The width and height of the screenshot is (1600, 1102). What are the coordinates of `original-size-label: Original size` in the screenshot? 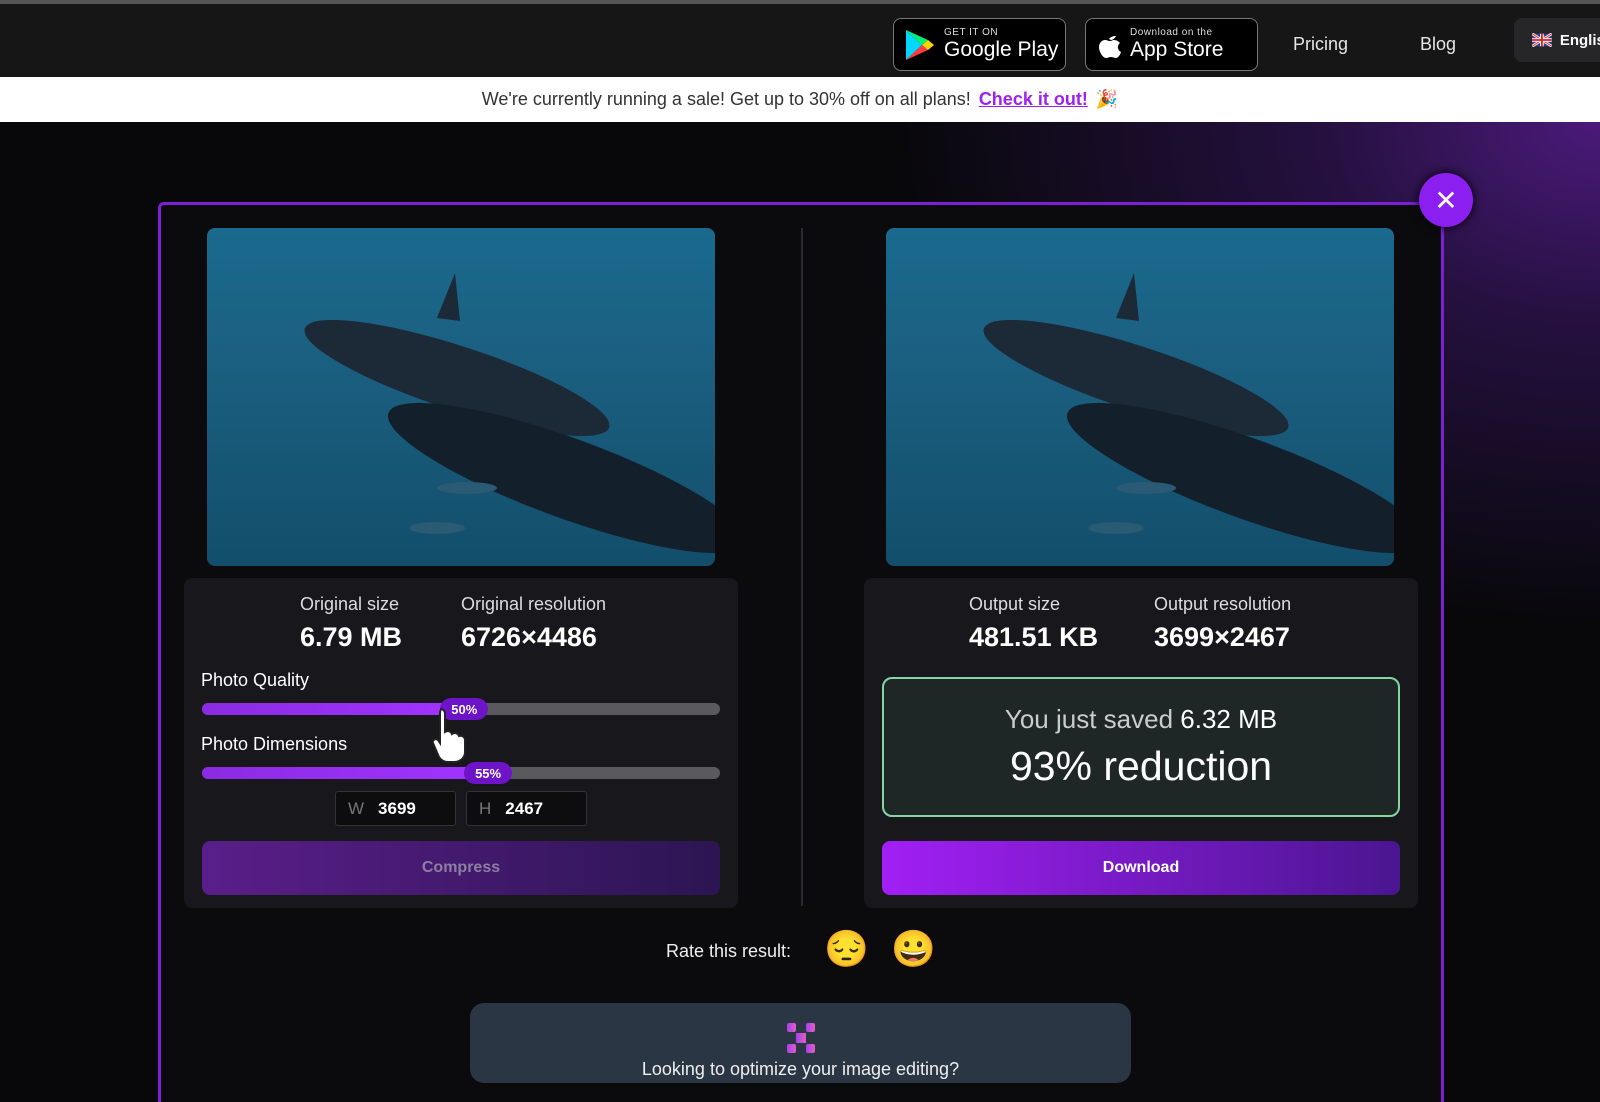 It's located at (350, 604).